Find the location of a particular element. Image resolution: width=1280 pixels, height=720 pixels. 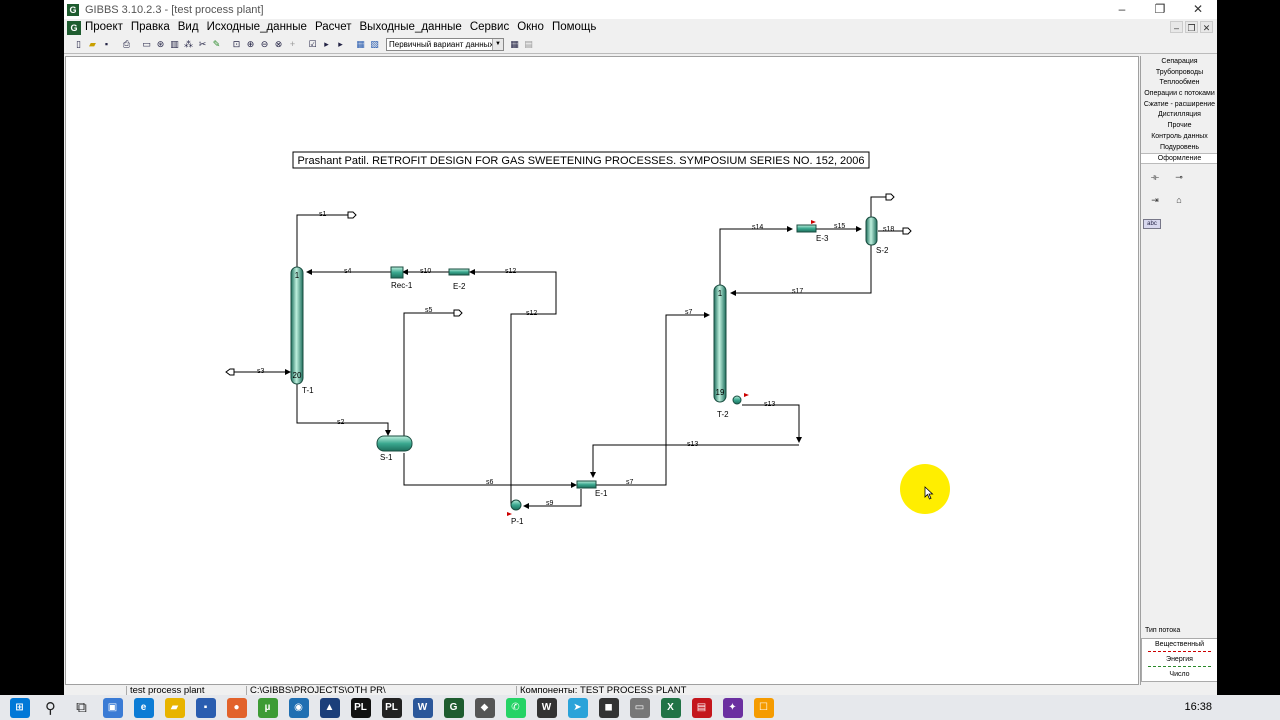

menu-help: Помощь is located at coordinates (574, 27).